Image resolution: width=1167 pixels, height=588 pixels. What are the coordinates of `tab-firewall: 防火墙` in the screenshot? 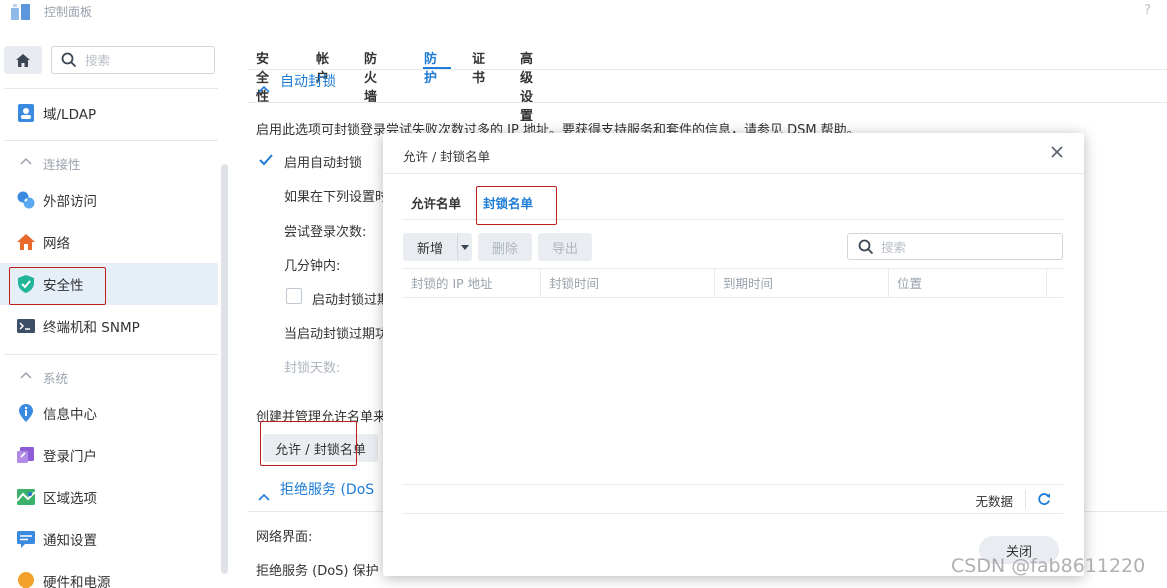 It's located at (370, 76).